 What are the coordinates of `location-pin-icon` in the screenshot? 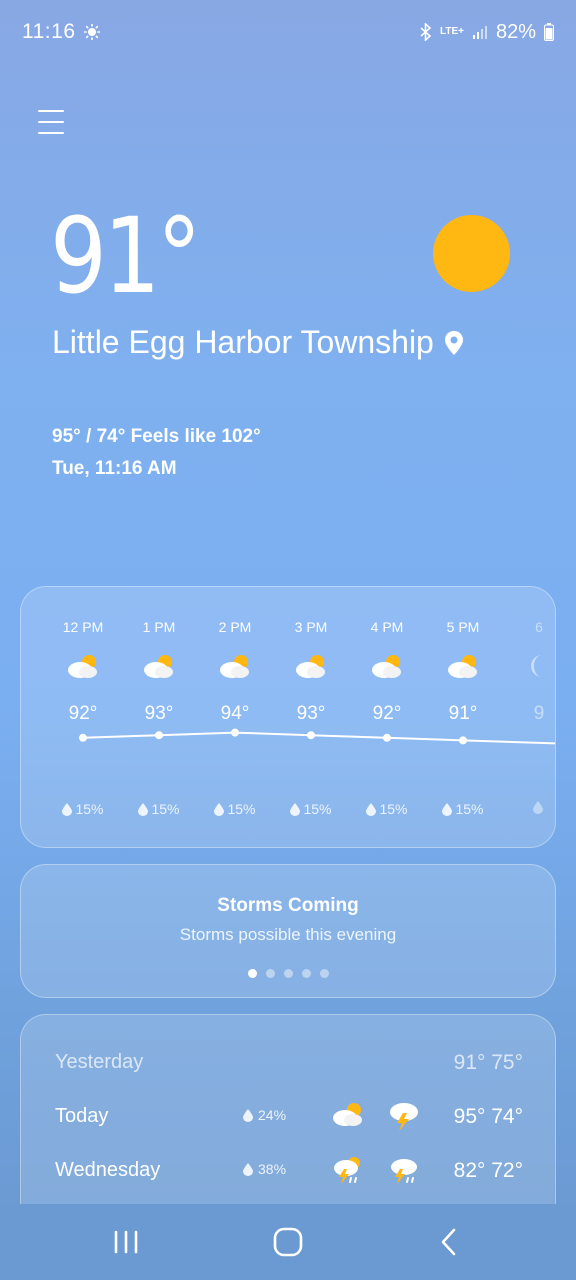 It's located at (453, 342).